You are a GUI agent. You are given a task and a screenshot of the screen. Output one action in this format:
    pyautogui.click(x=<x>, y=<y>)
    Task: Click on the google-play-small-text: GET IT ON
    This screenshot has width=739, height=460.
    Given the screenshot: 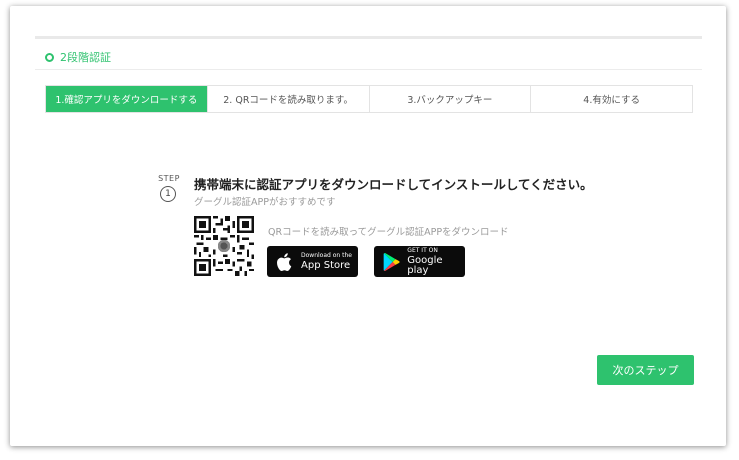 What is the action you would take?
    pyautogui.click(x=422, y=250)
    